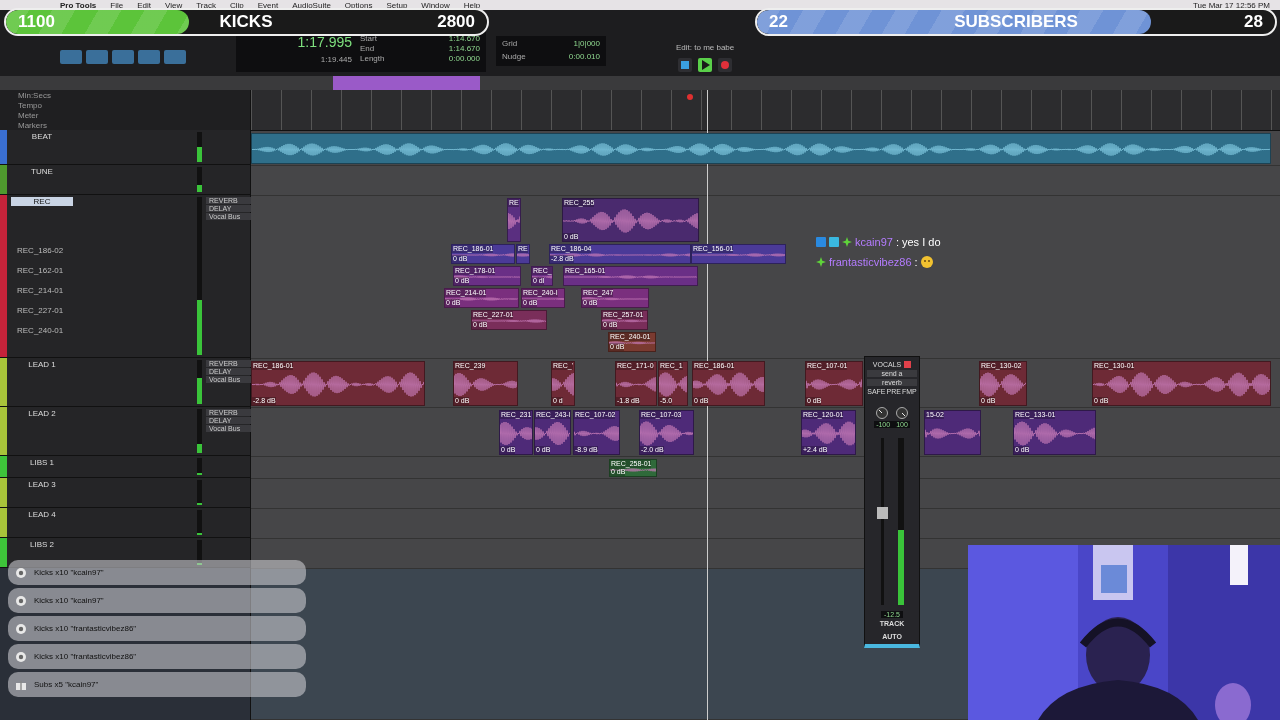 The height and width of the screenshot is (720, 1280). Describe the element at coordinates (41, 270) in the screenshot. I see `playlist-name: REC_162-01` at that location.